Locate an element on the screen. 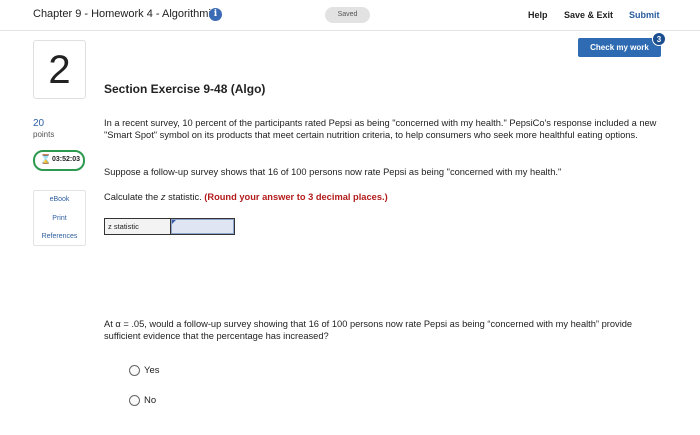 This screenshot has height=435, width=700. submit-link: Submit is located at coordinates (644, 15).